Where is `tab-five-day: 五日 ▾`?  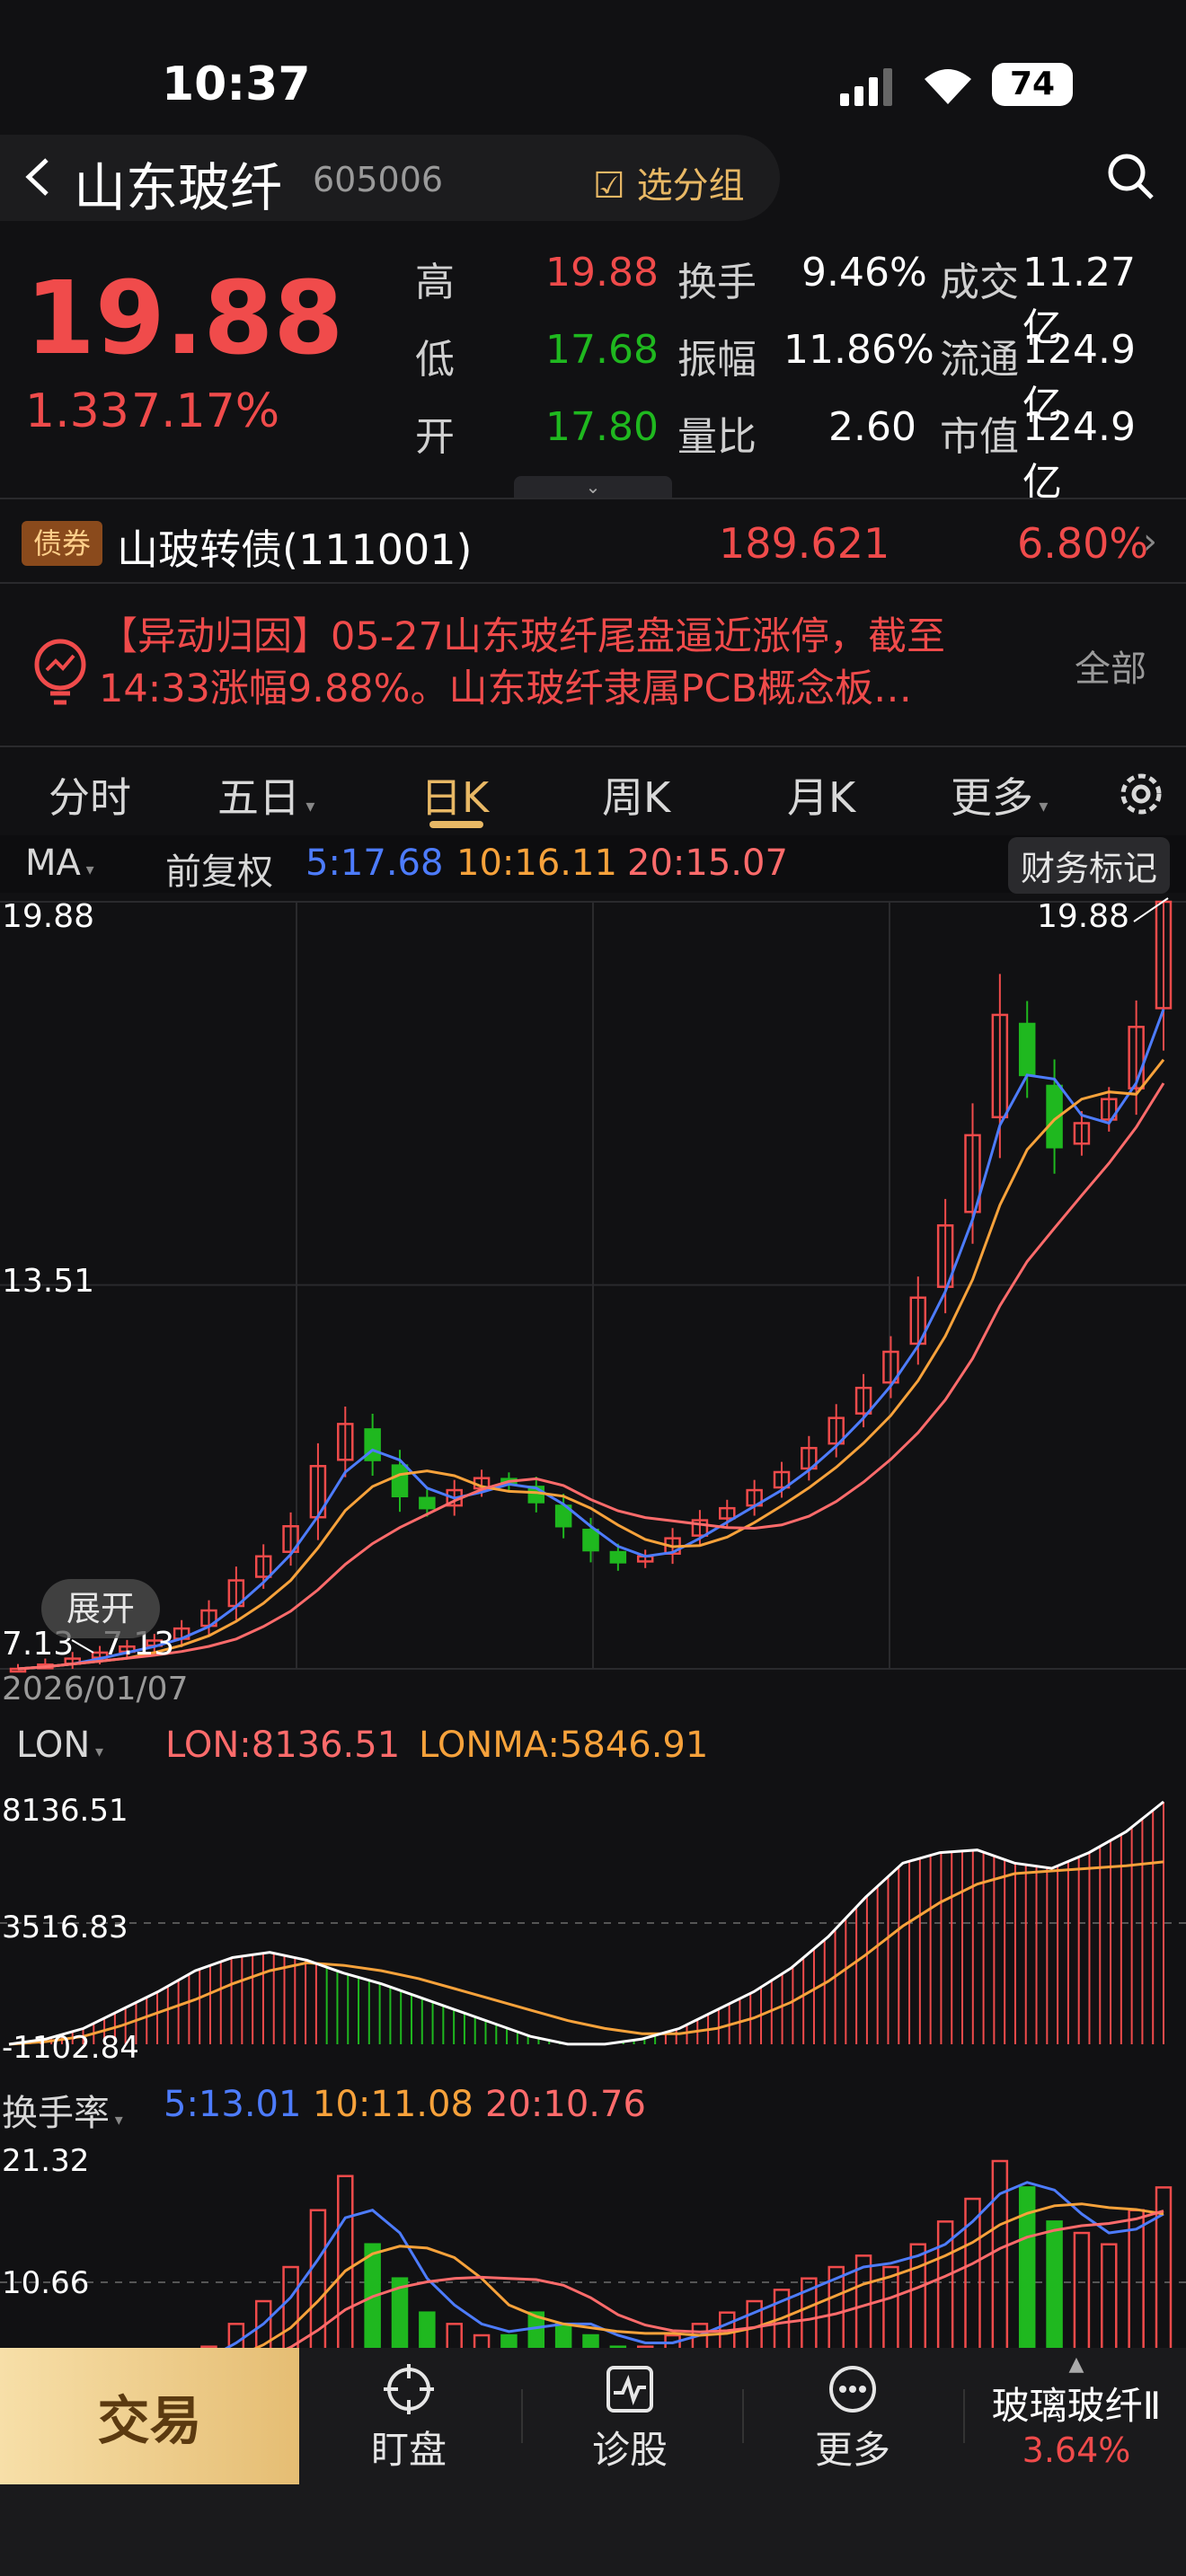 tab-five-day: 五日 ▾ is located at coordinates (265, 795).